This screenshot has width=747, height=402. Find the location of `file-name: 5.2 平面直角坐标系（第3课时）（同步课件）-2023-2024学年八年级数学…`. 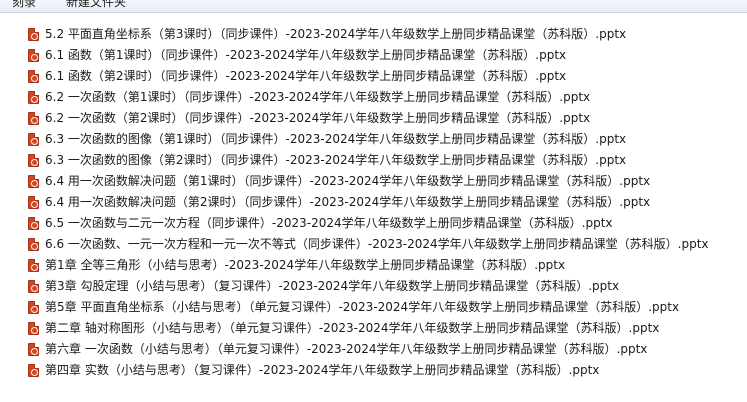

file-name: 5.2 平面直角坐标系（第3课时）（同步课件）-2023-2024学年八年级数学… is located at coordinates (336, 34).